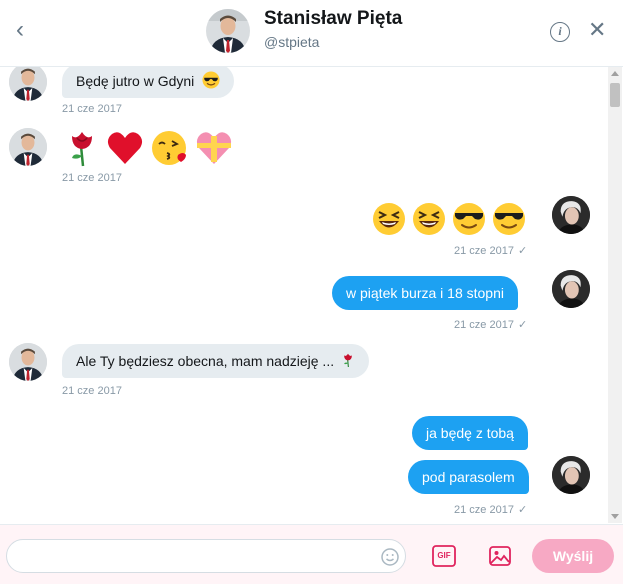 Image resolution: width=623 pixels, height=584 pixels. What do you see at coordinates (615, 295) in the screenshot?
I see `scrollbar` at bounding box center [615, 295].